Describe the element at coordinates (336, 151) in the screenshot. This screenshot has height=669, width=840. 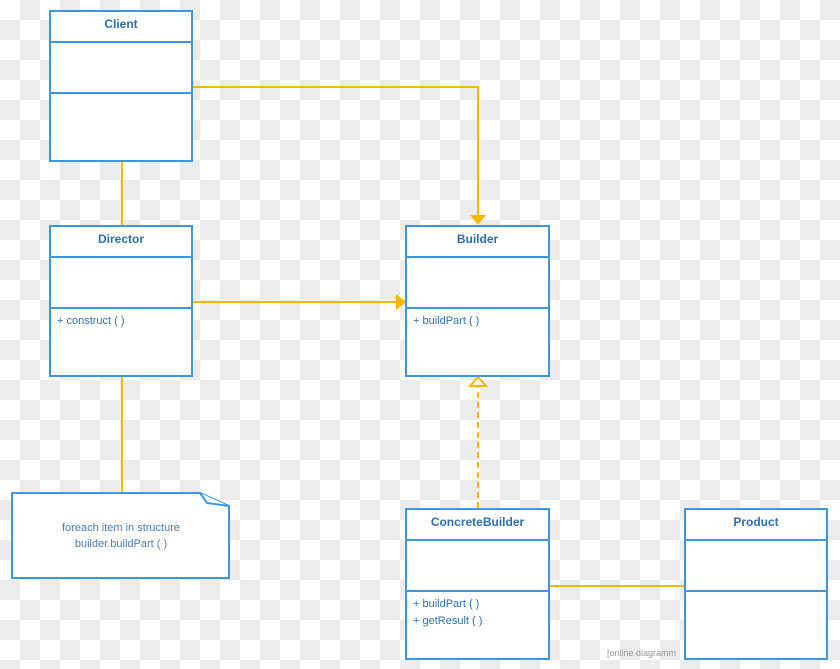
I see `client-builder-association` at that location.